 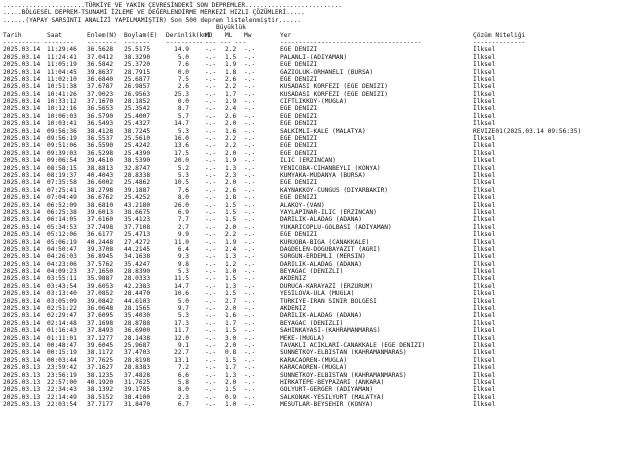 I want to click on ml-cell: 2.6, so click(x=231, y=190).